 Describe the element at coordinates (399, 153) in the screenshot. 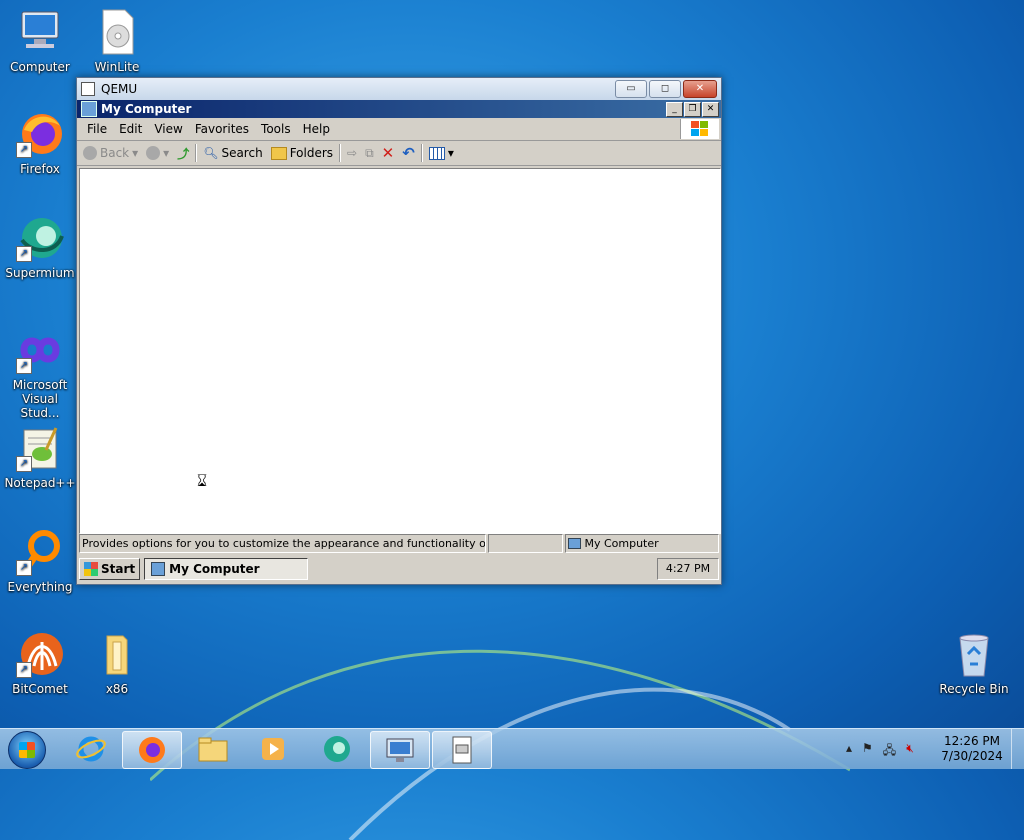

I see `toolbar: Back ▾ ▾ ⤴ 🔍︎ Search Folders ⇨ ⧉ ✕ ↶ ▾` at that location.